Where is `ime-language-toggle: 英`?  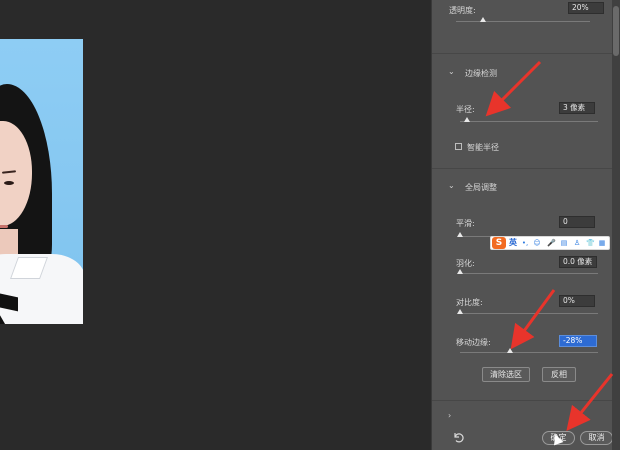 ime-language-toggle: 英 is located at coordinates (513, 243).